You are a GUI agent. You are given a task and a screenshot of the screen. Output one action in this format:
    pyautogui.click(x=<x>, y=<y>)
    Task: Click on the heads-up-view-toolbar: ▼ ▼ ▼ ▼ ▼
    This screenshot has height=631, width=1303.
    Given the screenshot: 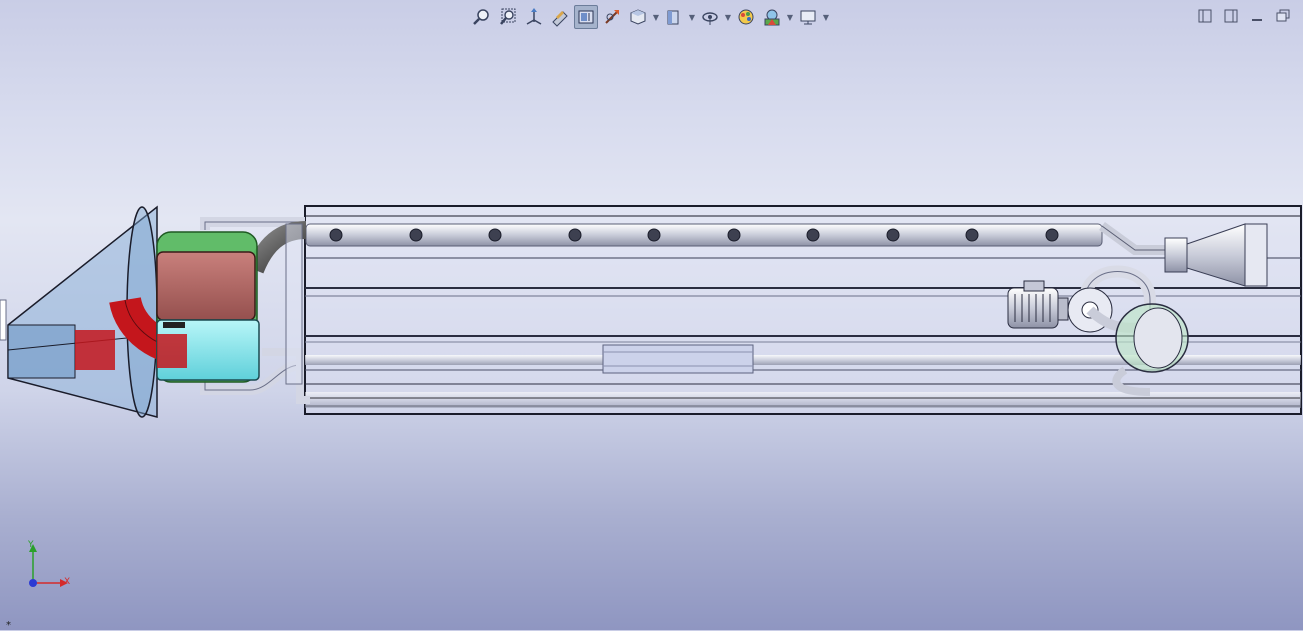 What is the action you would take?
    pyautogui.click(x=650, y=17)
    